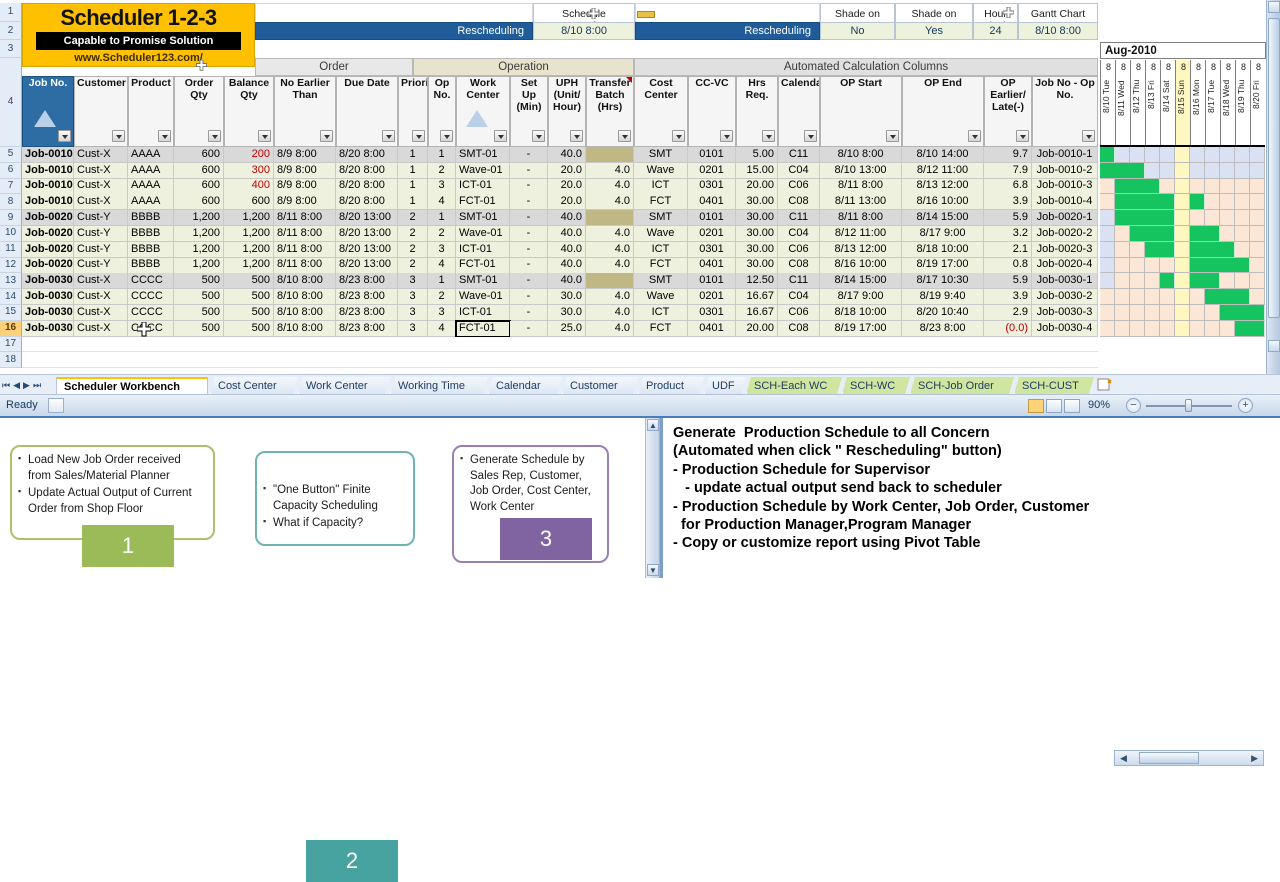 The width and height of the screenshot is (1280, 882). I want to click on cell-uph-row16: 25.0, so click(567, 328).